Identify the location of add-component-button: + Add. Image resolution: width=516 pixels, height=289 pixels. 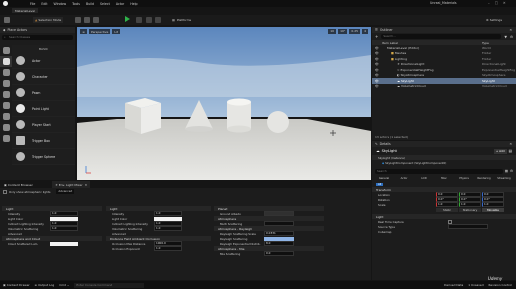
(500, 151).